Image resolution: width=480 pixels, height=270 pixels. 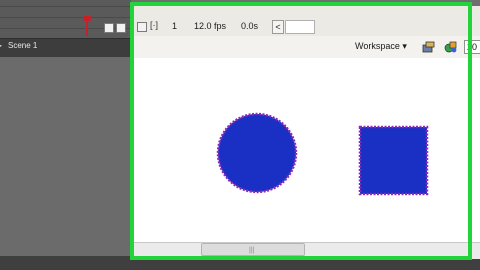 What do you see at coordinates (1, 45) in the screenshot?
I see `back-arrow-icon: ▸` at bounding box center [1, 45].